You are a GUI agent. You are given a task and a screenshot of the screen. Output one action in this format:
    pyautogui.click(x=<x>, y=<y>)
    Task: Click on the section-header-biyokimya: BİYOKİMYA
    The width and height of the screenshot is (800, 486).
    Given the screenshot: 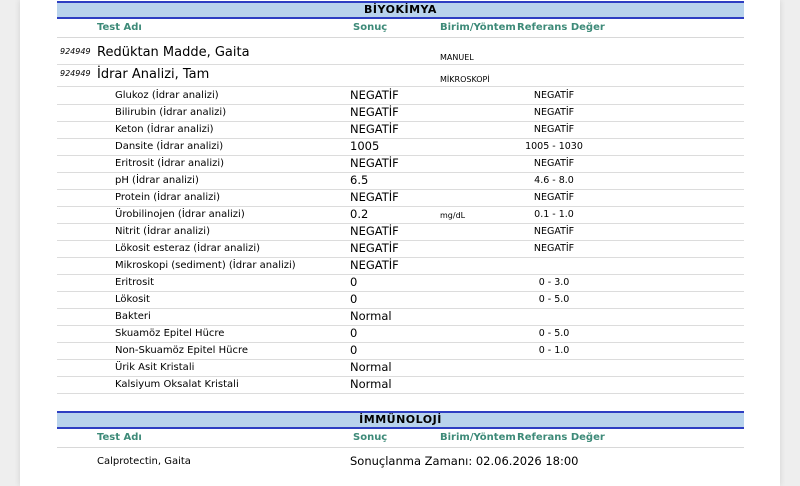 What is the action you would take?
    pyautogui.click(x=400, y=10)
    